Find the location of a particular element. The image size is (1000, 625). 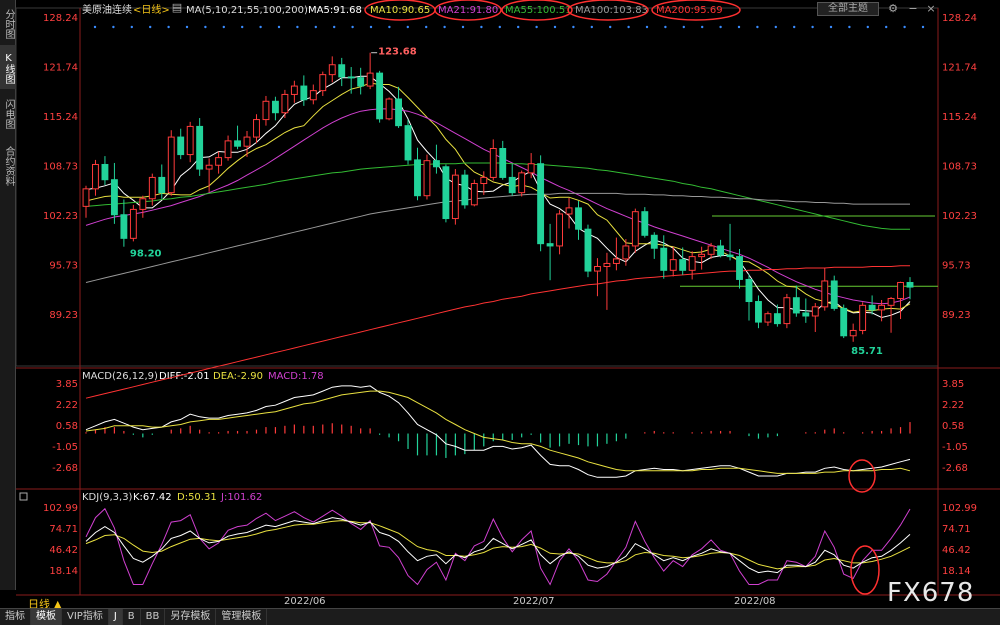

price-tick-right: 95.73 is located at coordinates (956, 266).